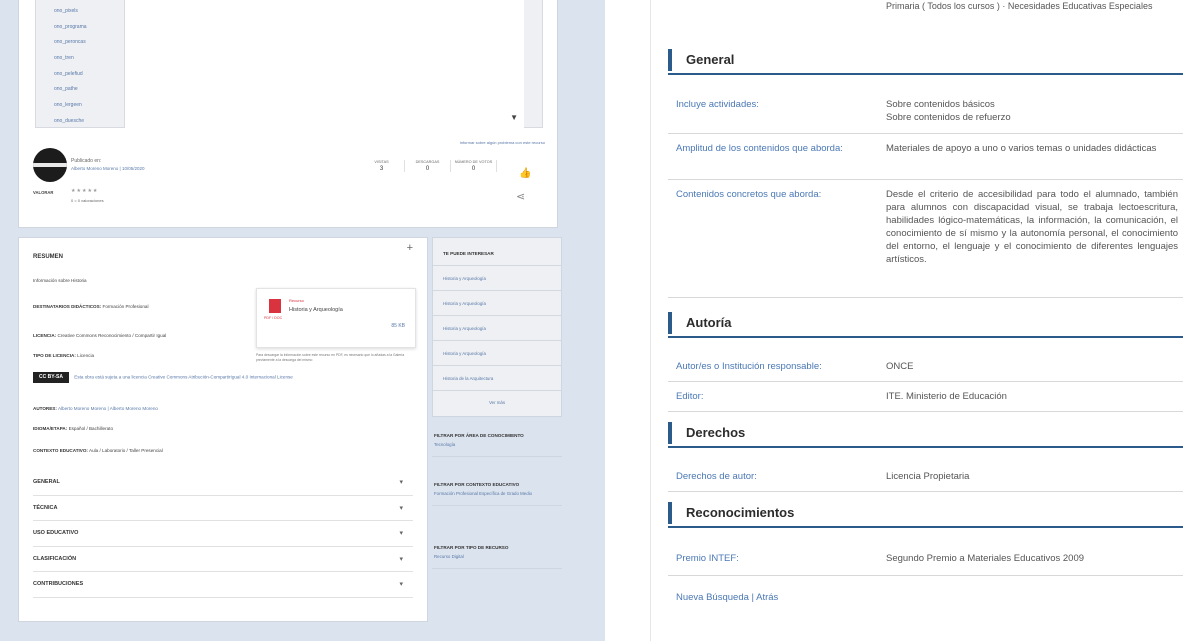 The height and width of the screenshot is (641, 1197). What do you see at coordinates (60, 450) in the screenshot?
I see `meta-label: CONTEXTO EDUCATIVO:` at bounding box center [60, 450].